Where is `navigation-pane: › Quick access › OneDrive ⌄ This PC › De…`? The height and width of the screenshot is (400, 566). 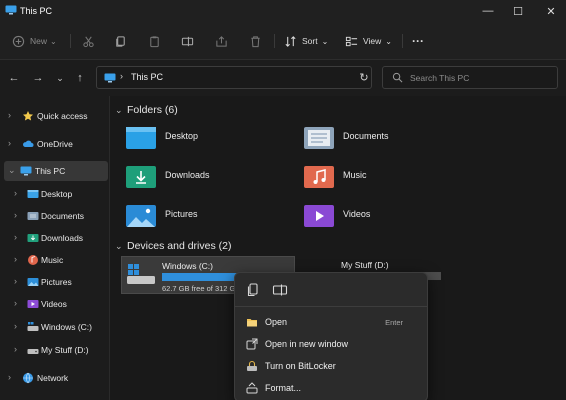 navigation-pane: › Quick access › OneDrive ⌄ This PC › De… is located at coordinates (55, 248).